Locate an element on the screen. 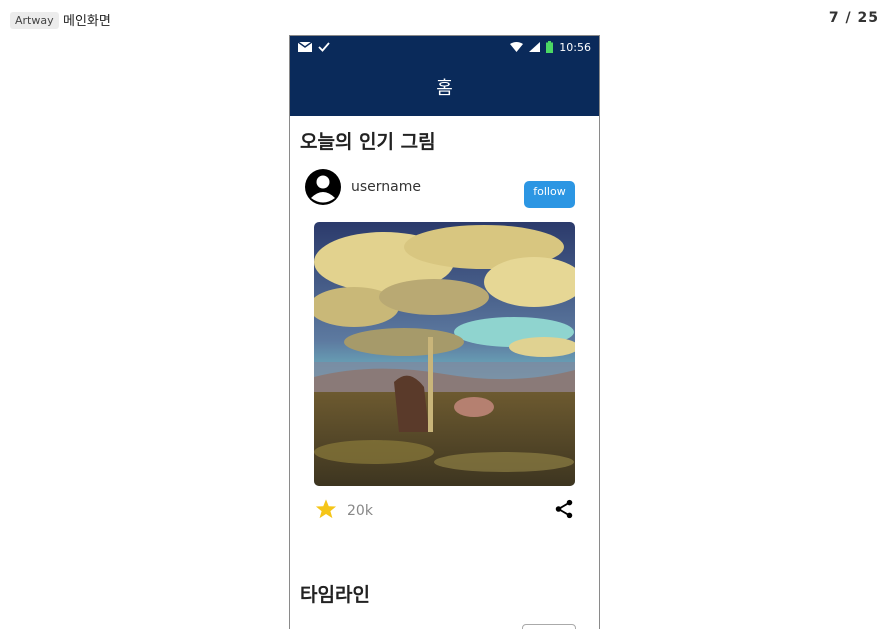 The height and width of the screenshot is (629, 889). status-bar: 10:56 is located at coordinates (444, 47).